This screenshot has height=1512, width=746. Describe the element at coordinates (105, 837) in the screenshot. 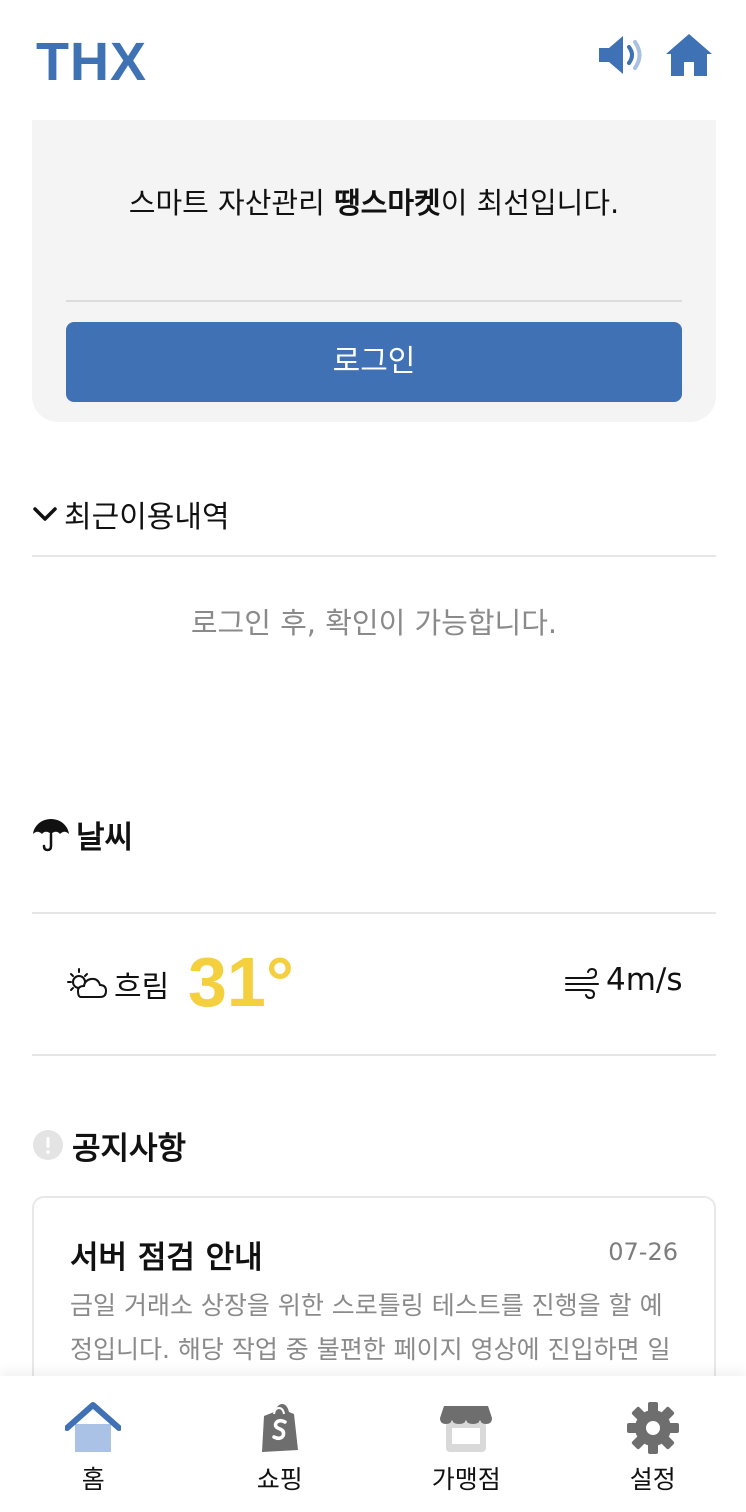

I see `weather-title: 날씨` at that location.